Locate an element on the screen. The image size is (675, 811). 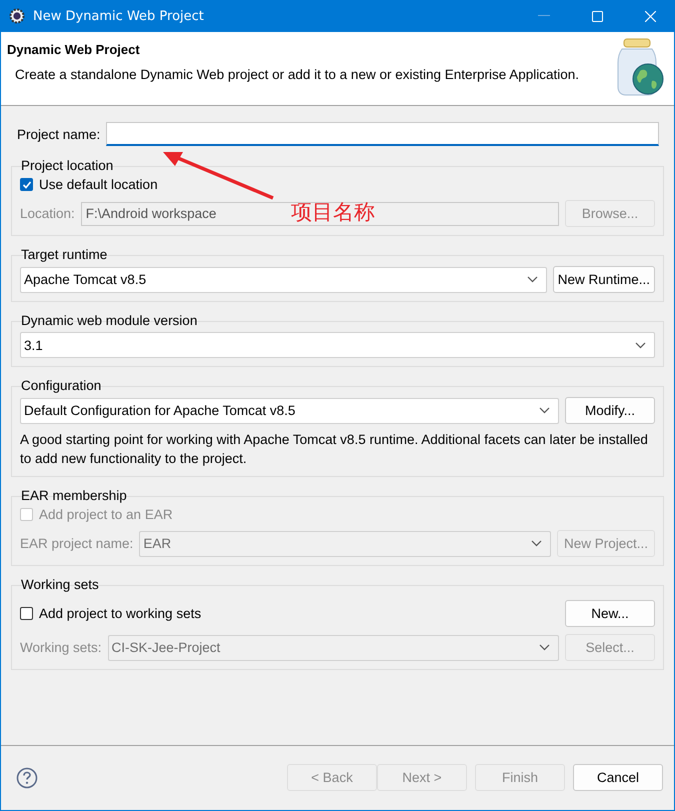
maximize-icon is located at coordinates (597, 16).